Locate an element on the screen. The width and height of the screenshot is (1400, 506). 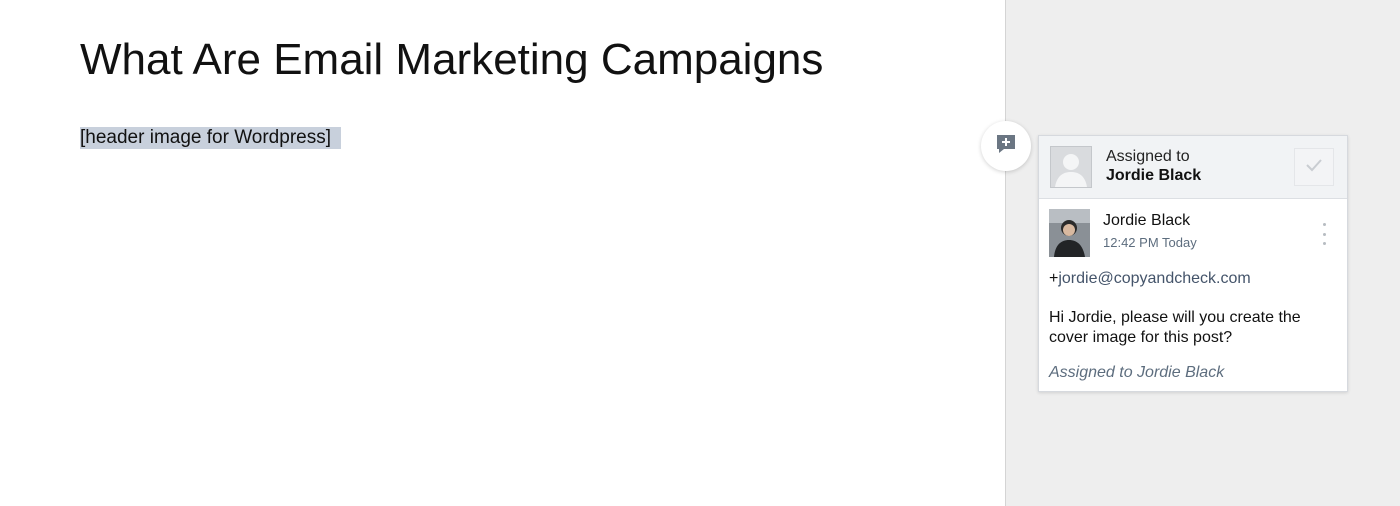
mention-plus: + is located at coordinates (1054, 278).